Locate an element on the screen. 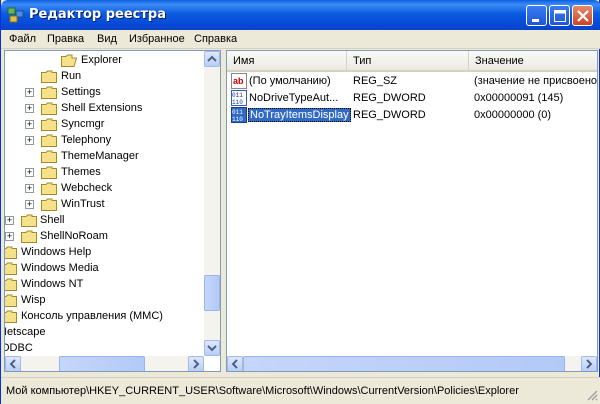  window-title: Редактор реестра is located at coordinates (97, 14).